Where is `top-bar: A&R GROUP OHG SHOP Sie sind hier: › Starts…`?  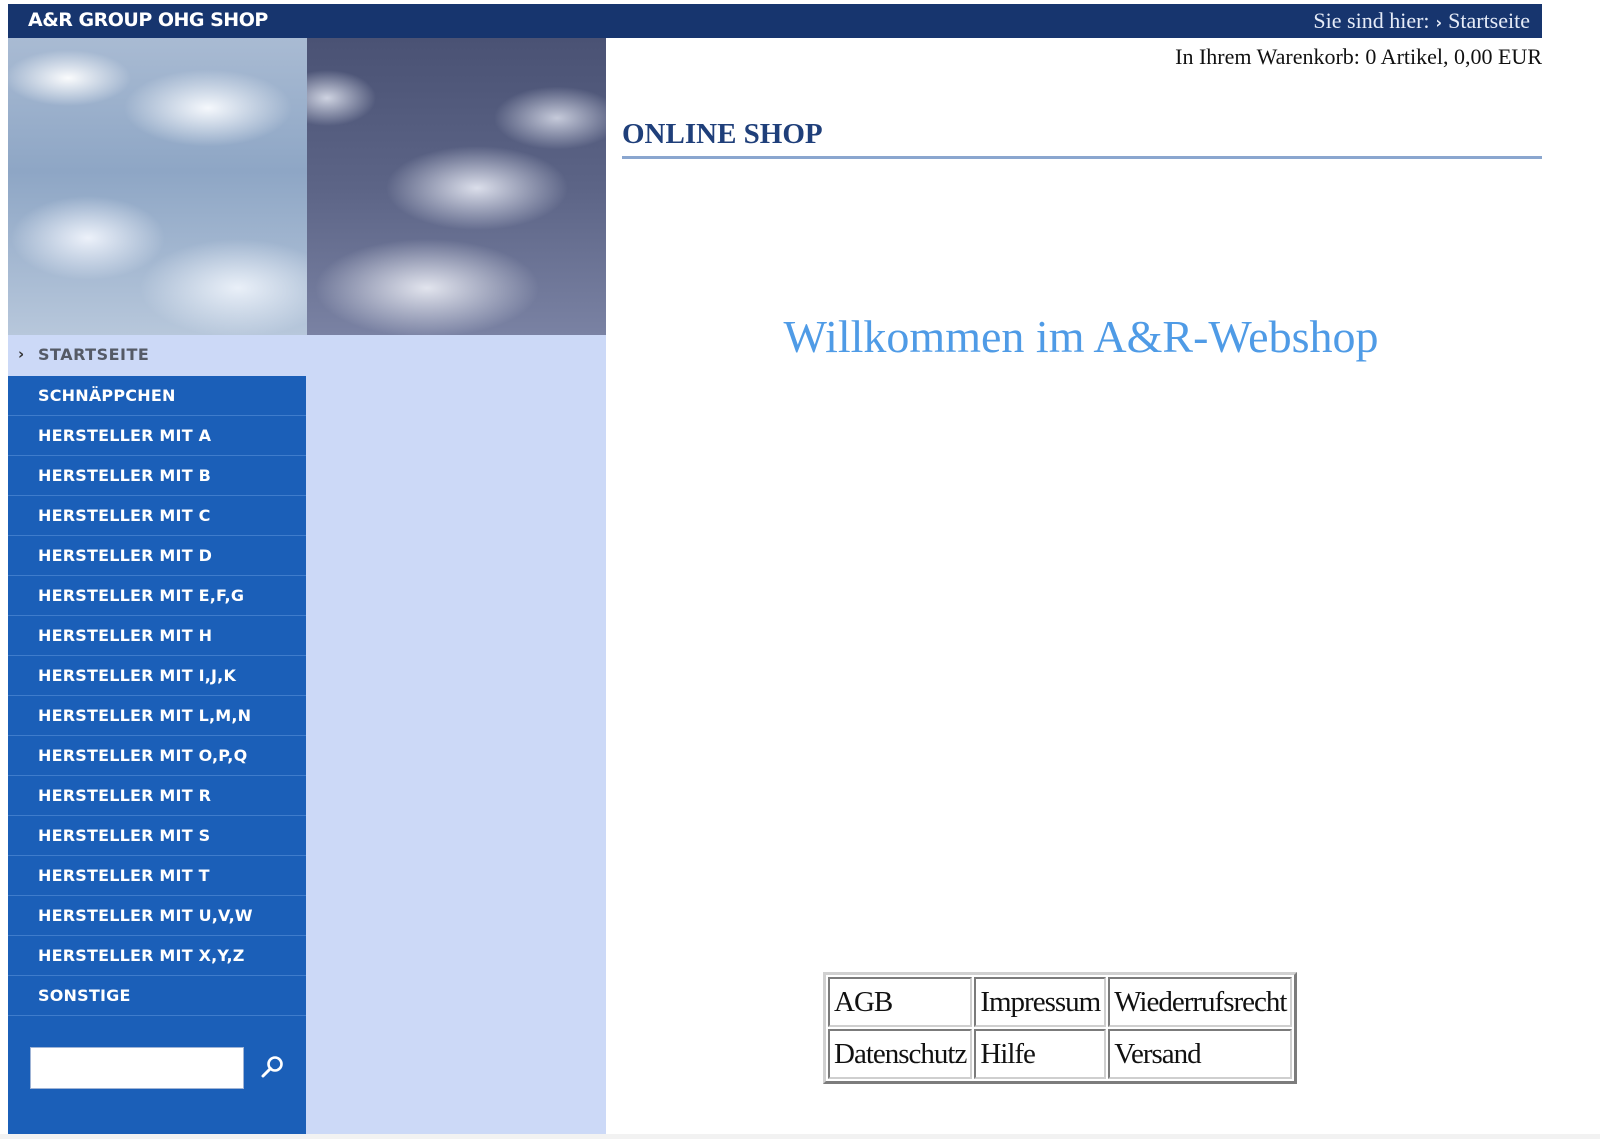 top-bar: A&R GROUP OHG SHOP Sie sind hier: › Starts… is located at coordinates (775, 21).